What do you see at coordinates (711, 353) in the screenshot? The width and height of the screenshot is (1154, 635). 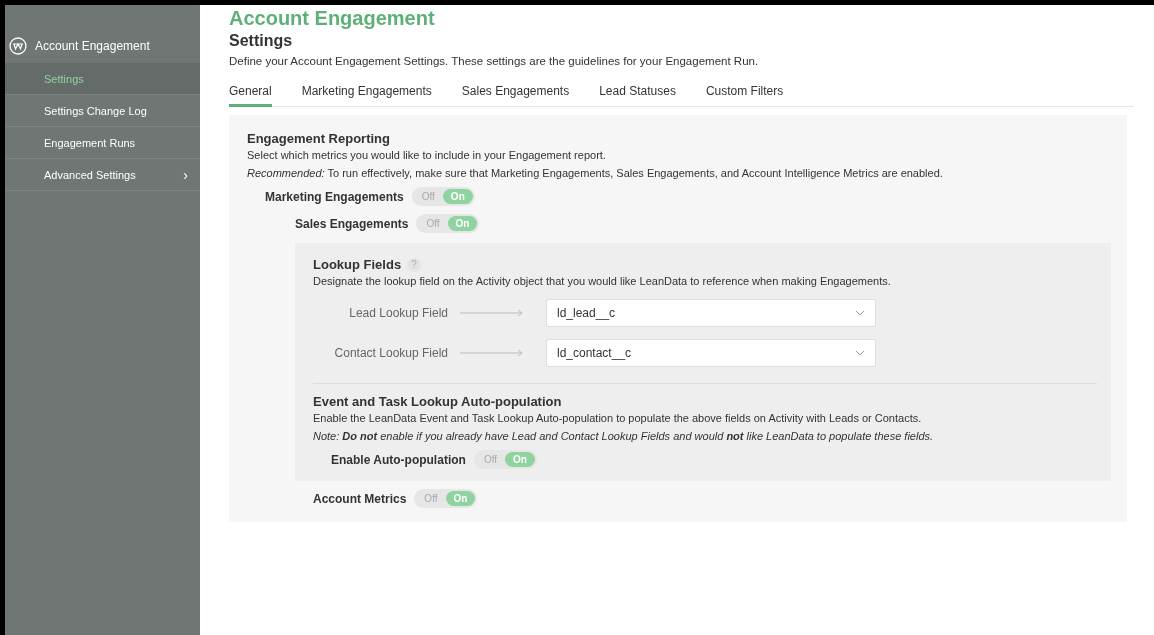 I see `dropdown-field: ld_contact__c` at bounding box center [711, 353].